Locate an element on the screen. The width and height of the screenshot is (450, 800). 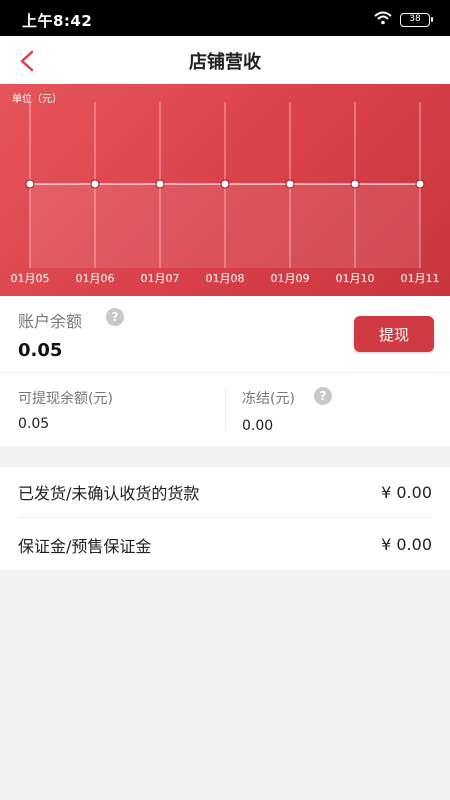
withdrawable-value: 0.05 is located at coordinates (34, 424).